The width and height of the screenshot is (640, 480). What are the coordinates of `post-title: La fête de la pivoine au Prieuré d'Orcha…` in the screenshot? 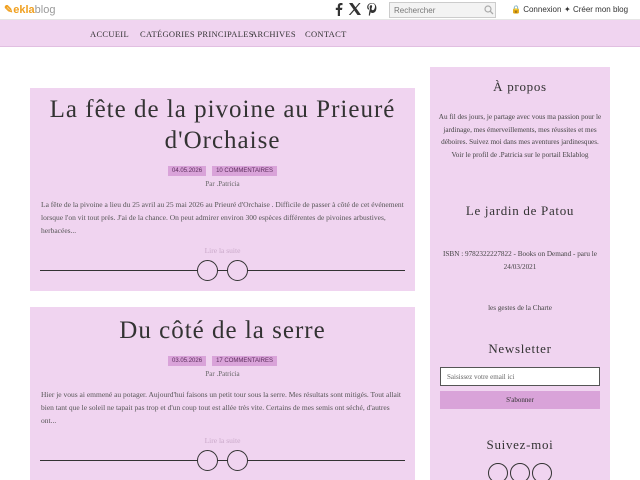 It's located at (222, 122).